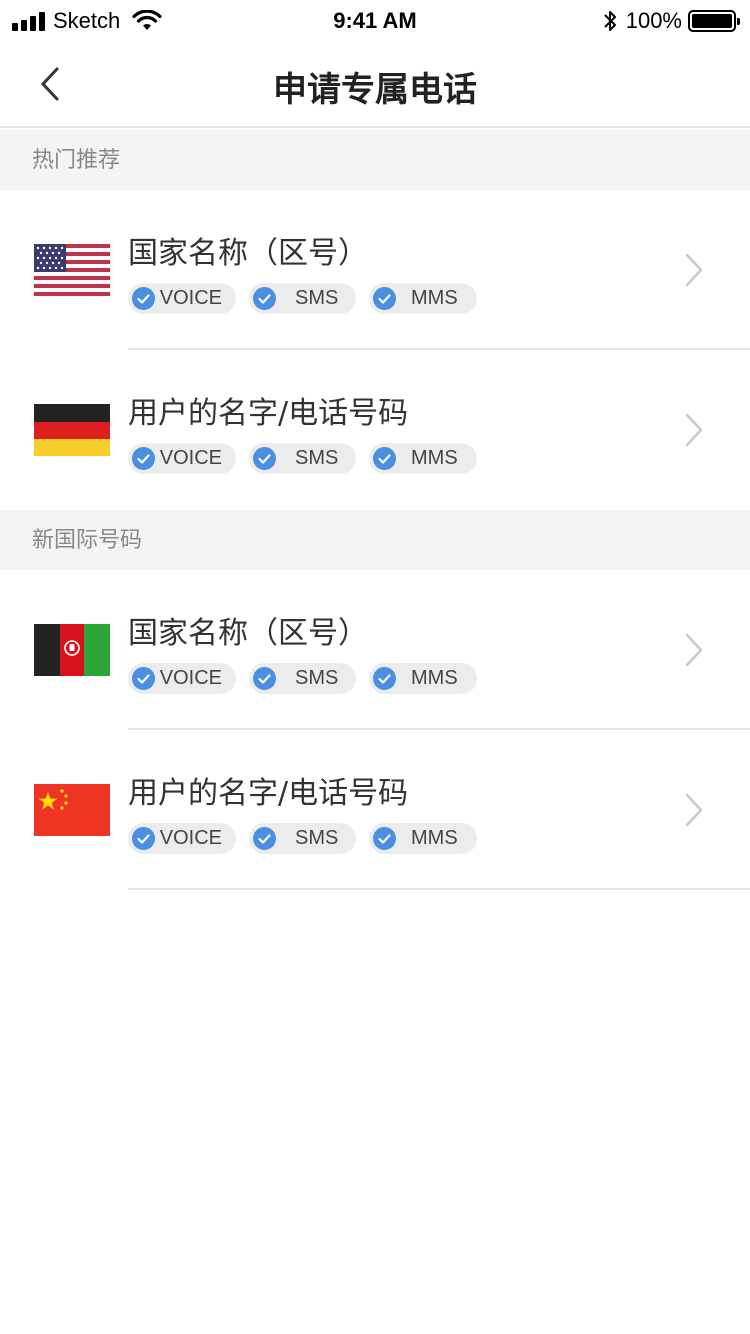  Describe the element at coordinates (610, 21) in the screenshot. I see `bluetooth-icon` at that location.